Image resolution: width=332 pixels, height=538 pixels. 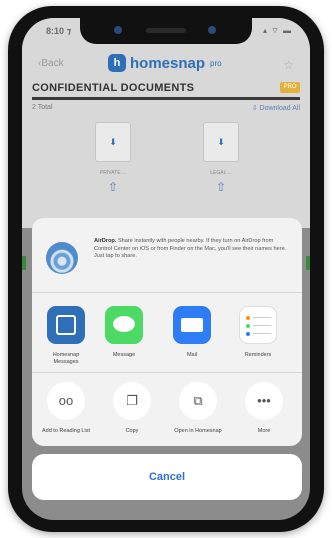 I want to click on more-icon: •••, so click(x=264, y=401).